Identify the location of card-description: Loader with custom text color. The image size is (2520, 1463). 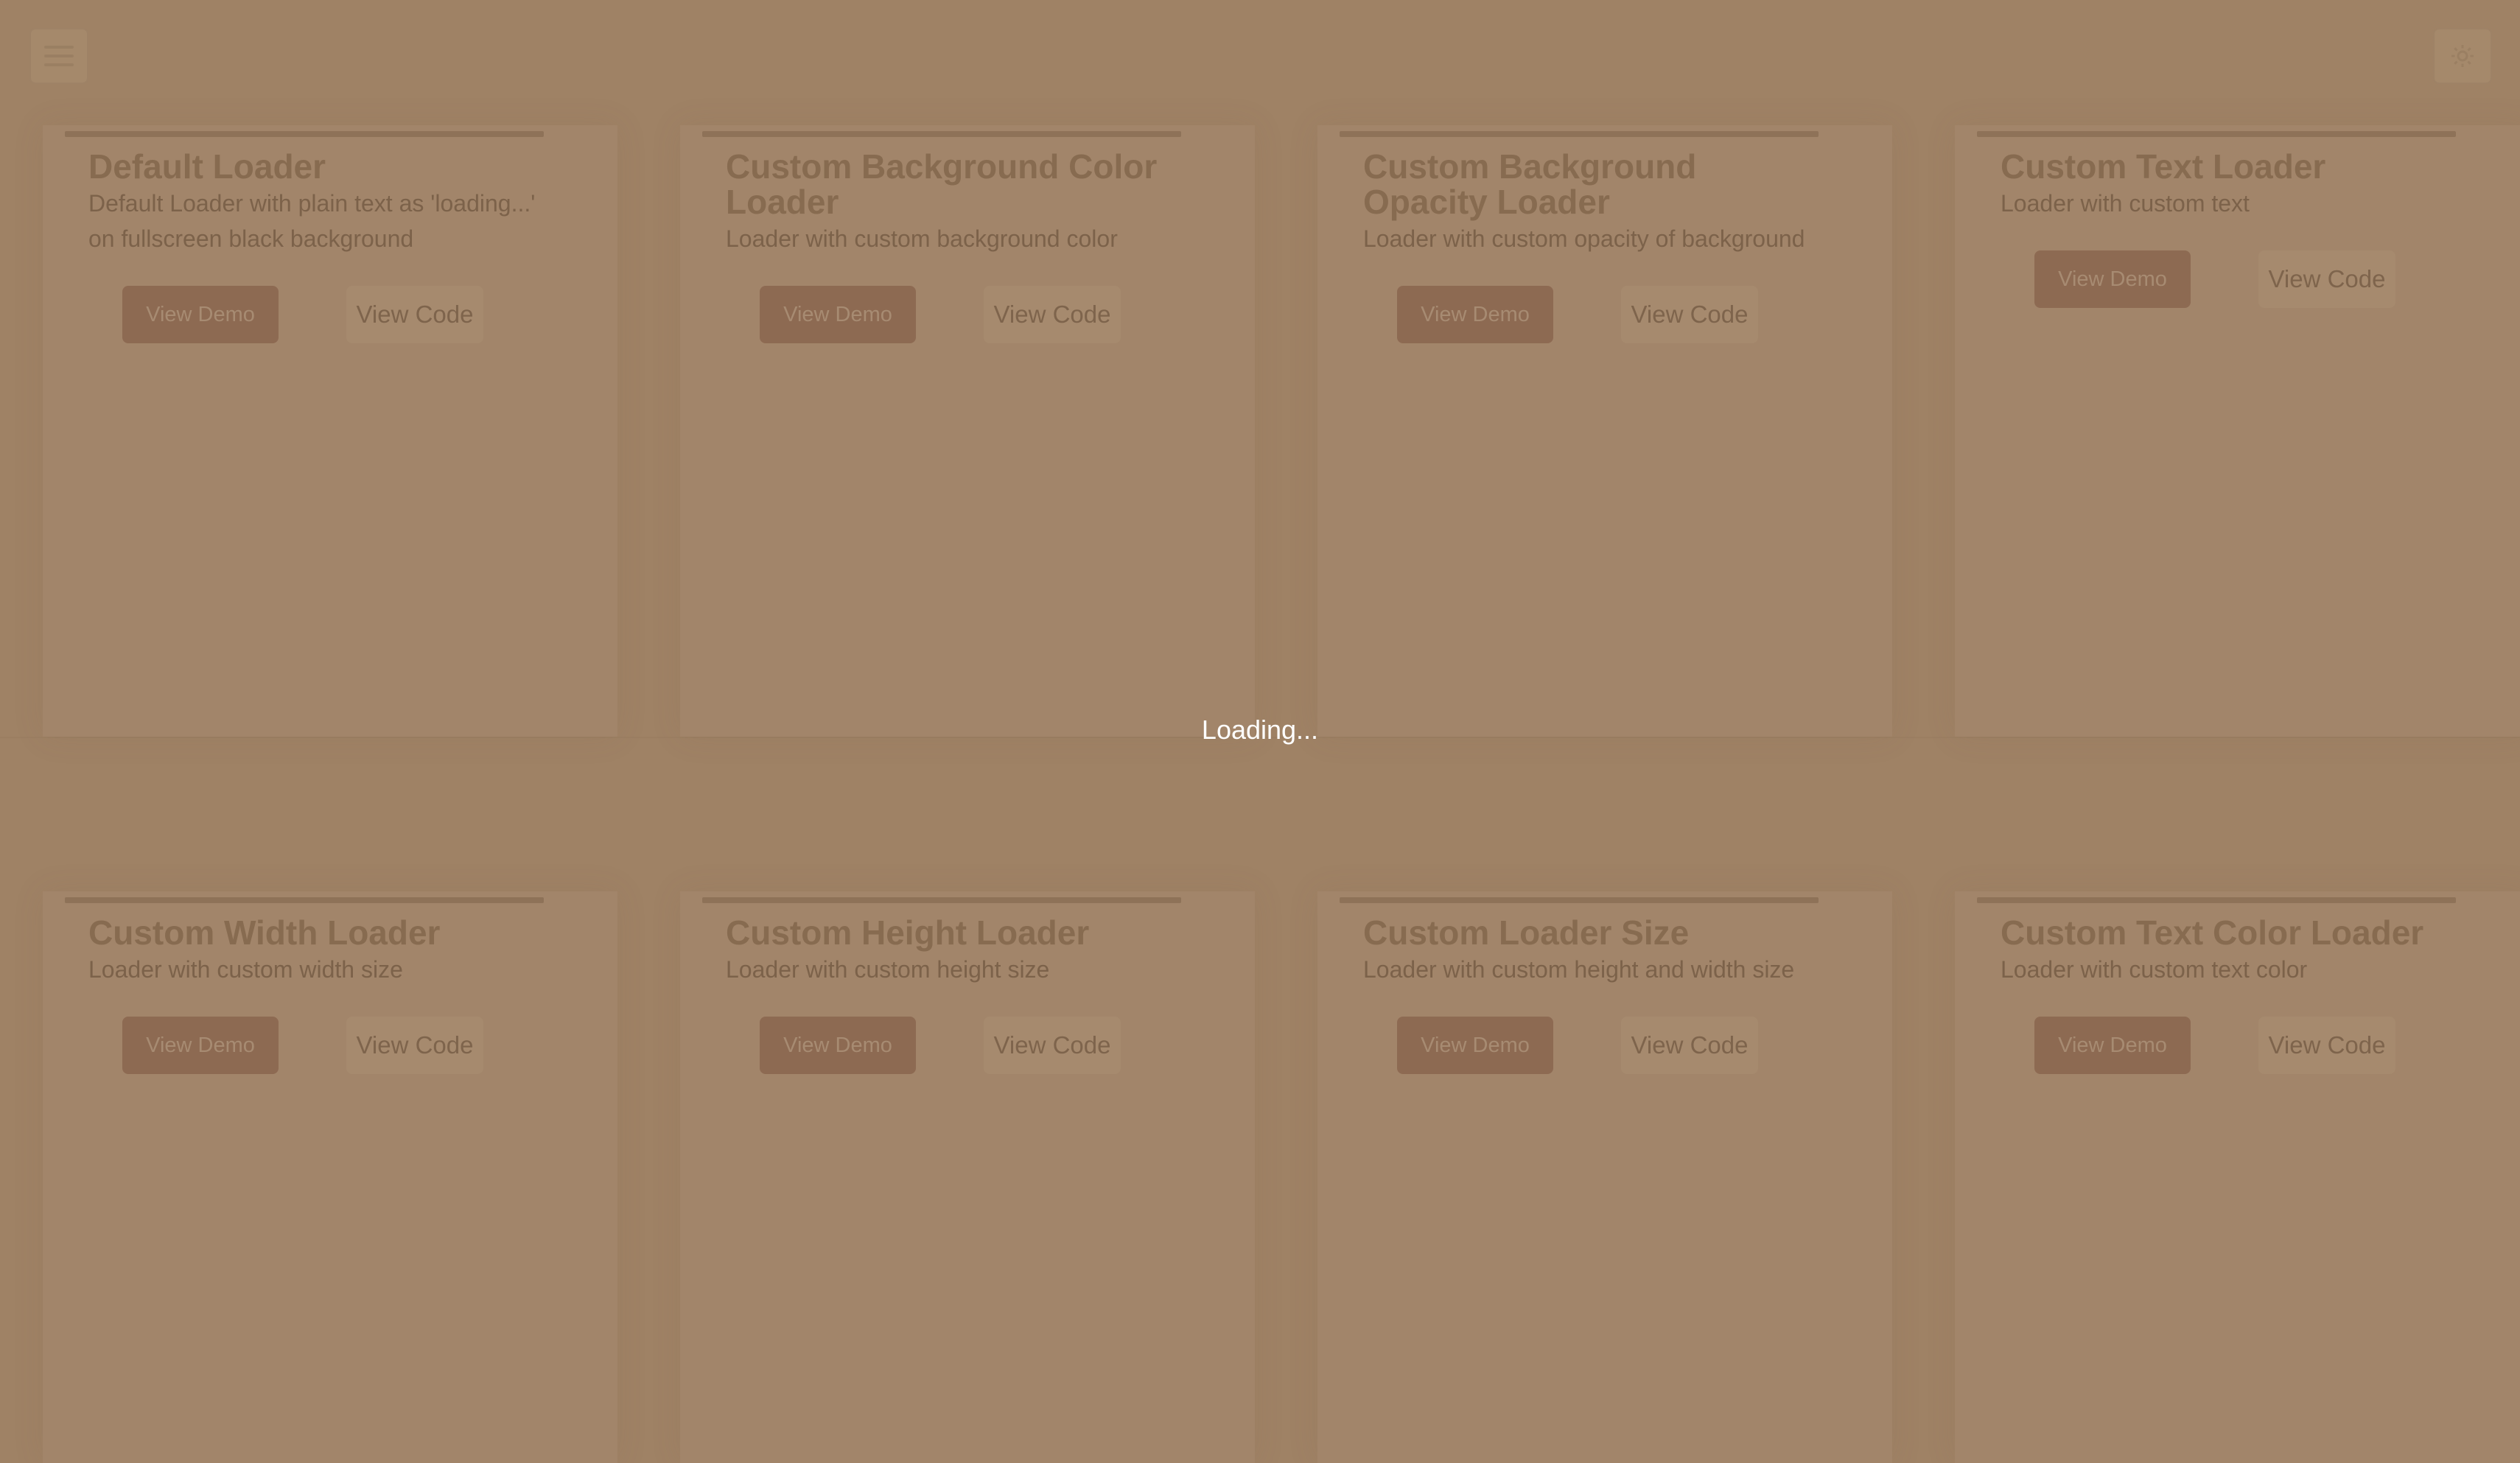
(2154, 969).